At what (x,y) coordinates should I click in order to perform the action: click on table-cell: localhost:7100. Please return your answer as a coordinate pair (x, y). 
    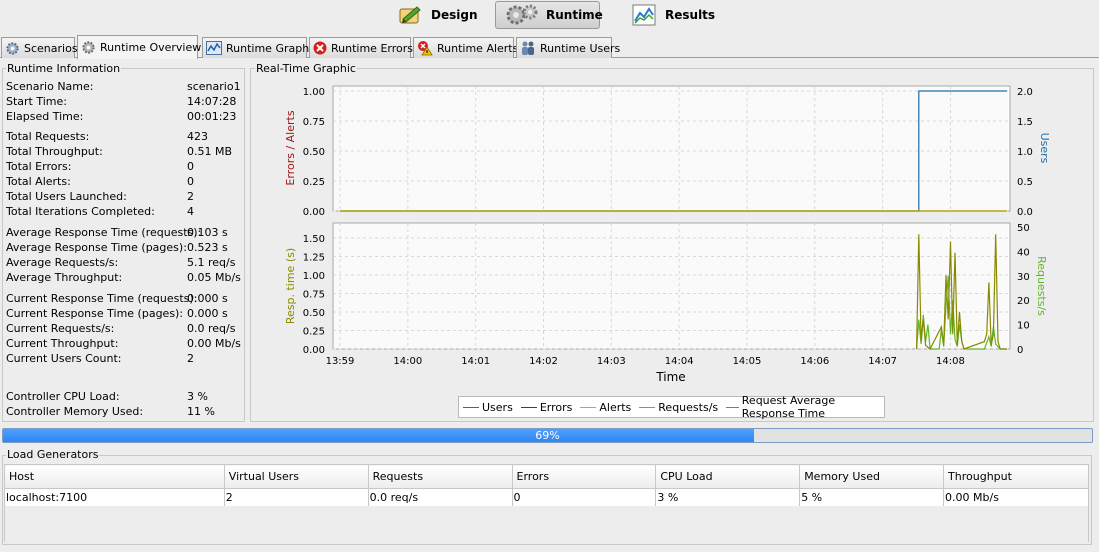
    Looking at the image, I should click on (114, 497).